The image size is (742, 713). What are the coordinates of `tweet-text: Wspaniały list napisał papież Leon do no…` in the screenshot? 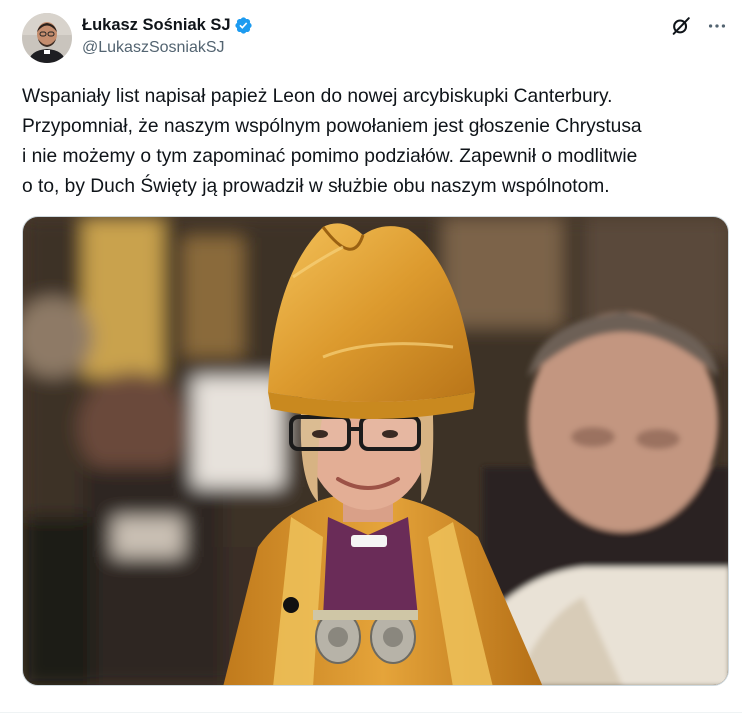 It's located at (332, 141).